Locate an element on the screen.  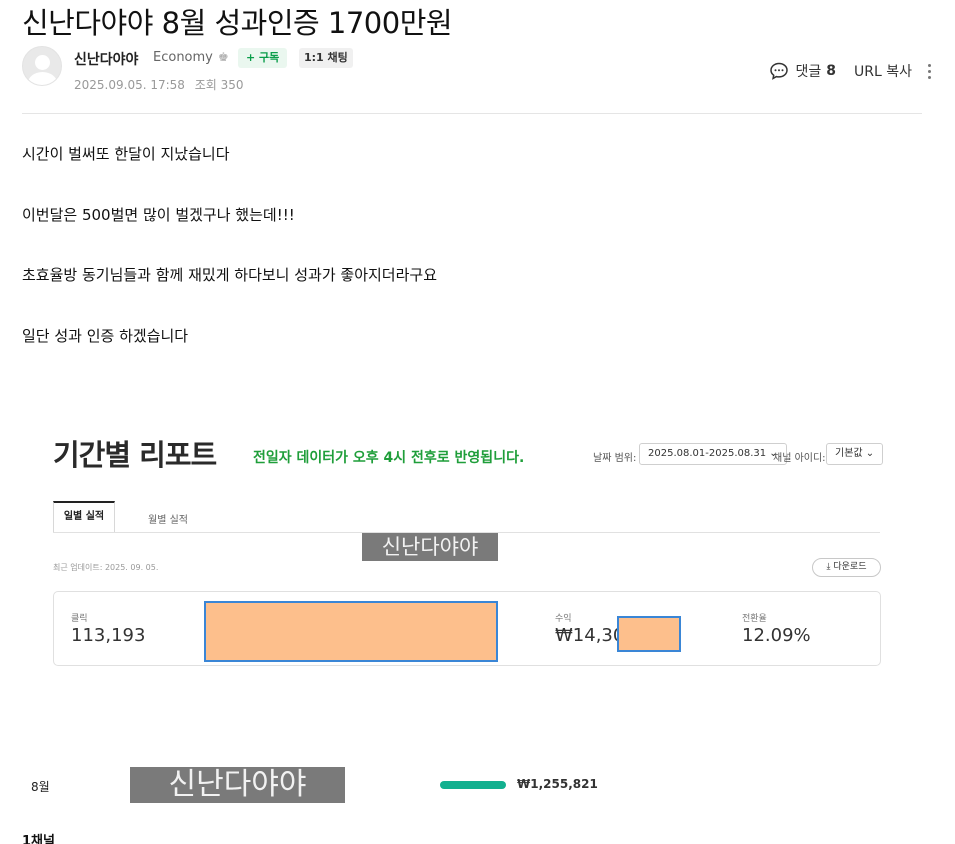
comment-count: 8 is located at coordinates (831, 71).